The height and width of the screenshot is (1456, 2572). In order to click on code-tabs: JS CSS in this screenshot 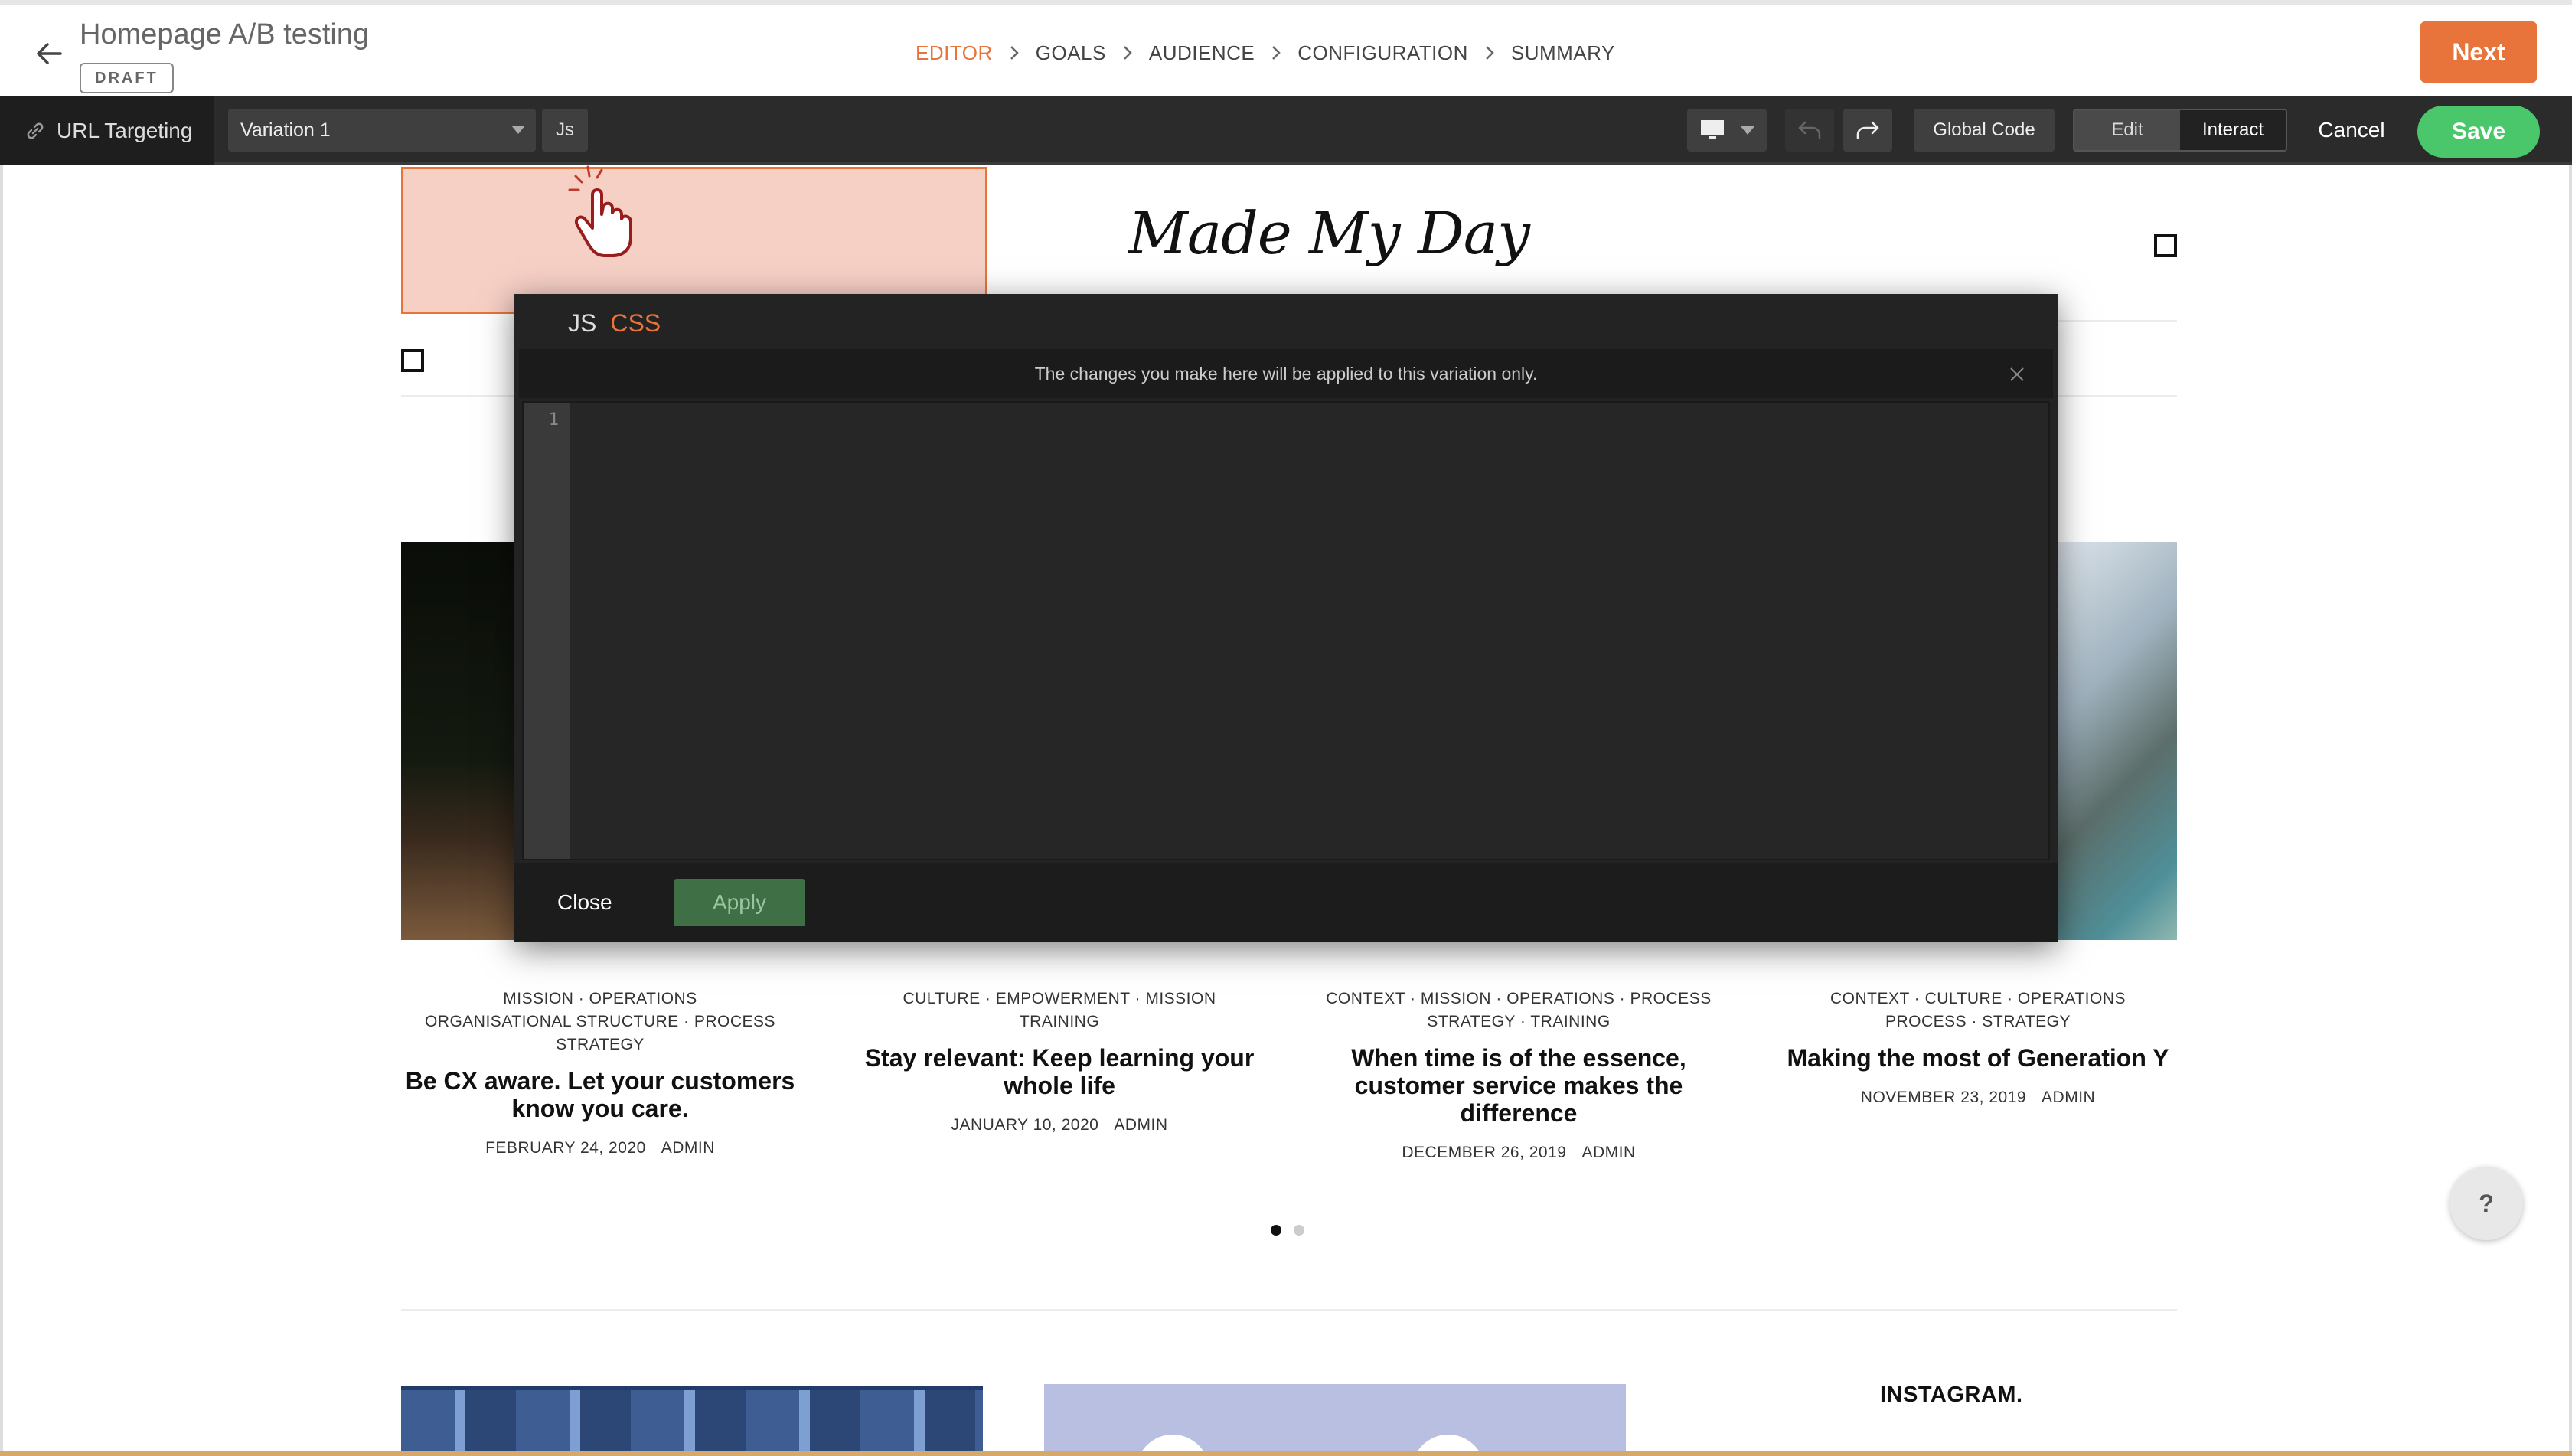, I will do `click(614, 323)`.